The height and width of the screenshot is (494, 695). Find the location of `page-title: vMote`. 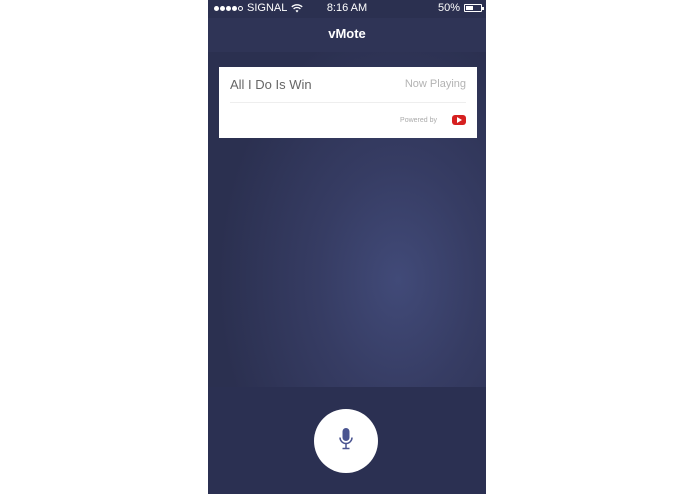

page-title: vMote is located at coordinates (347, 33).